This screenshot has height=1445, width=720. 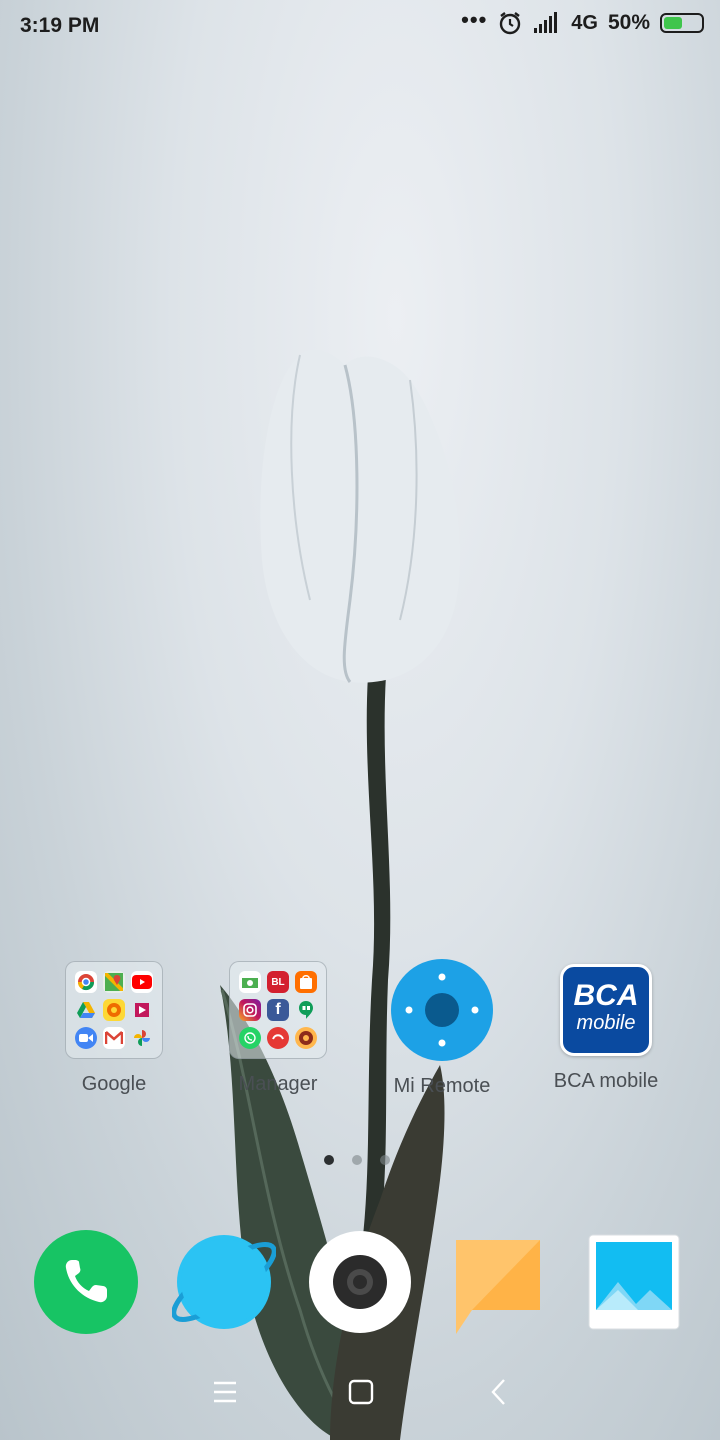 I want to click on status-time: 3:19 PM, so click(x=60, y=25).